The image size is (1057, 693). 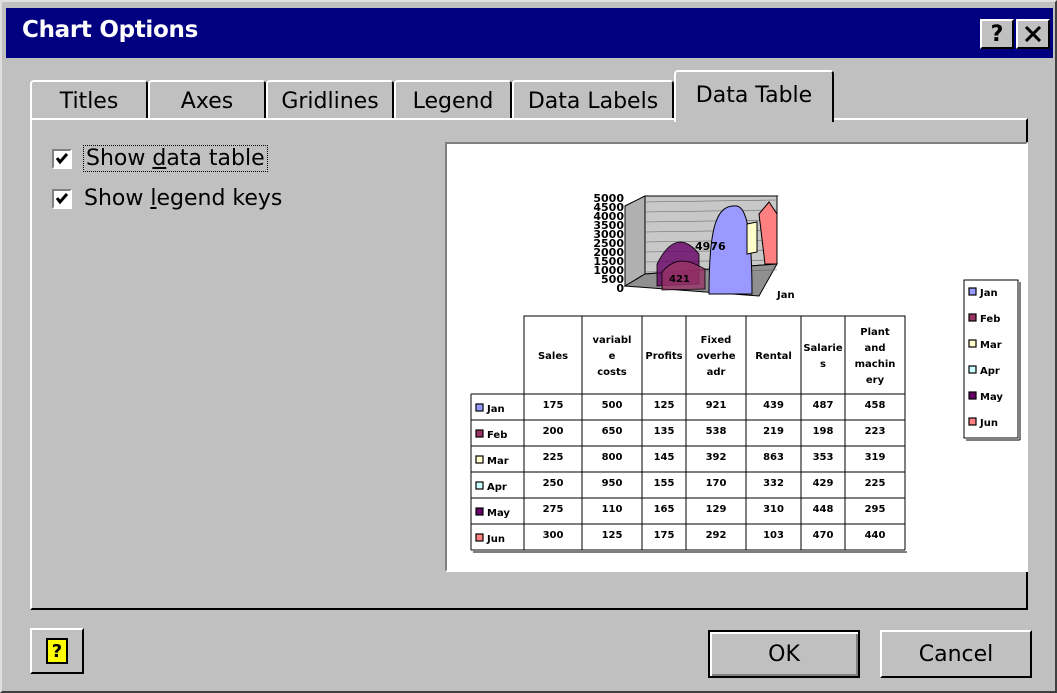 I want to click on show-data-table-label: Show data table, so click(x=175, y=158).